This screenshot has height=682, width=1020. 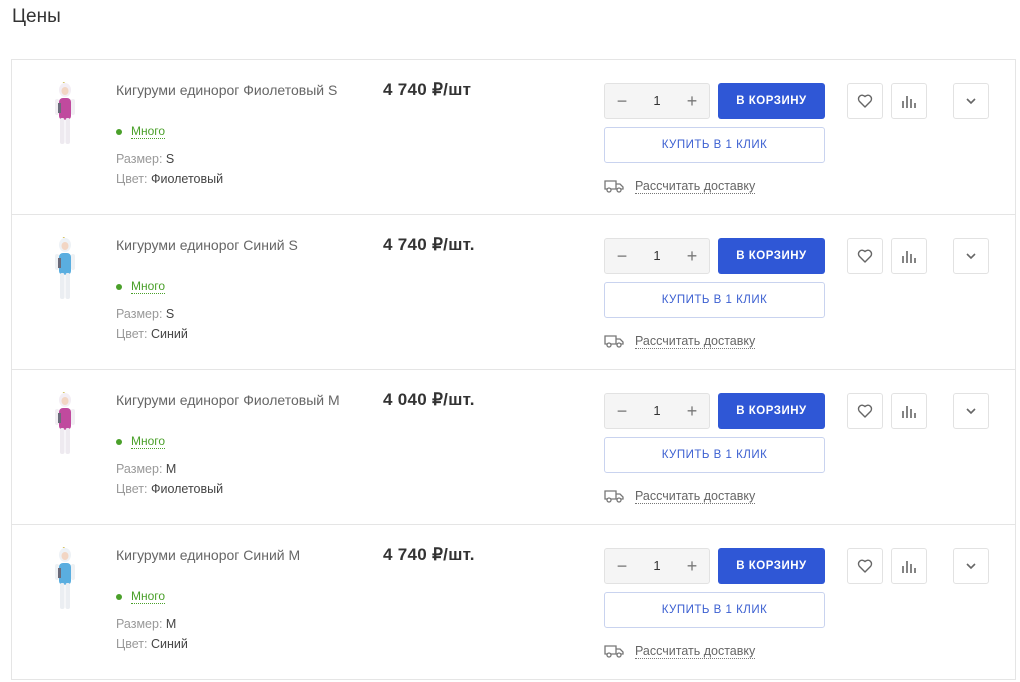 What do you see at coordinates (241, 245) in the screenshot?
I see `product-name: Кигуруми единорог Синий S` at bounding box center [241, 245].